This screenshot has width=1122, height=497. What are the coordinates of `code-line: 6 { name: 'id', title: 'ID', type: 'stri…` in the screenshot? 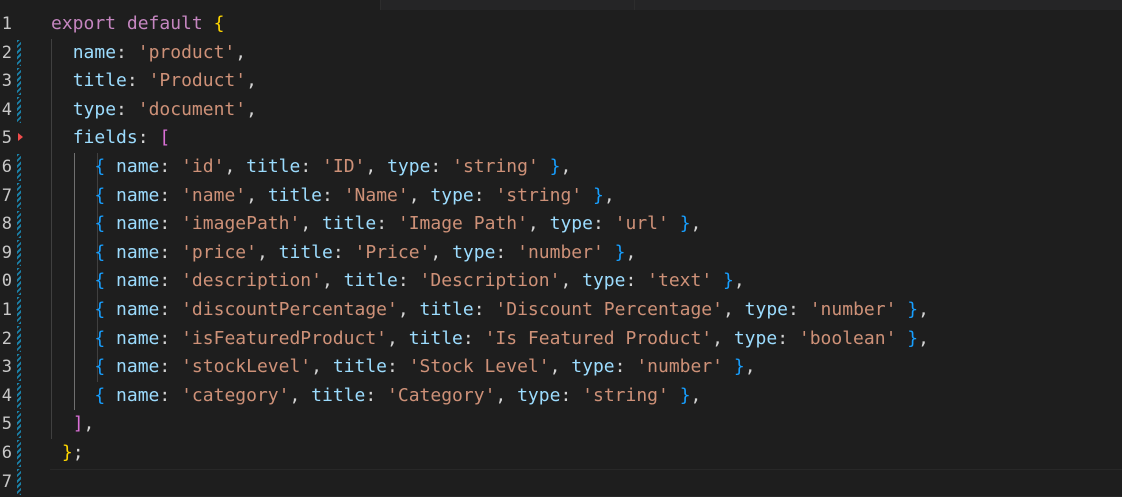 It's located at (561, 167).